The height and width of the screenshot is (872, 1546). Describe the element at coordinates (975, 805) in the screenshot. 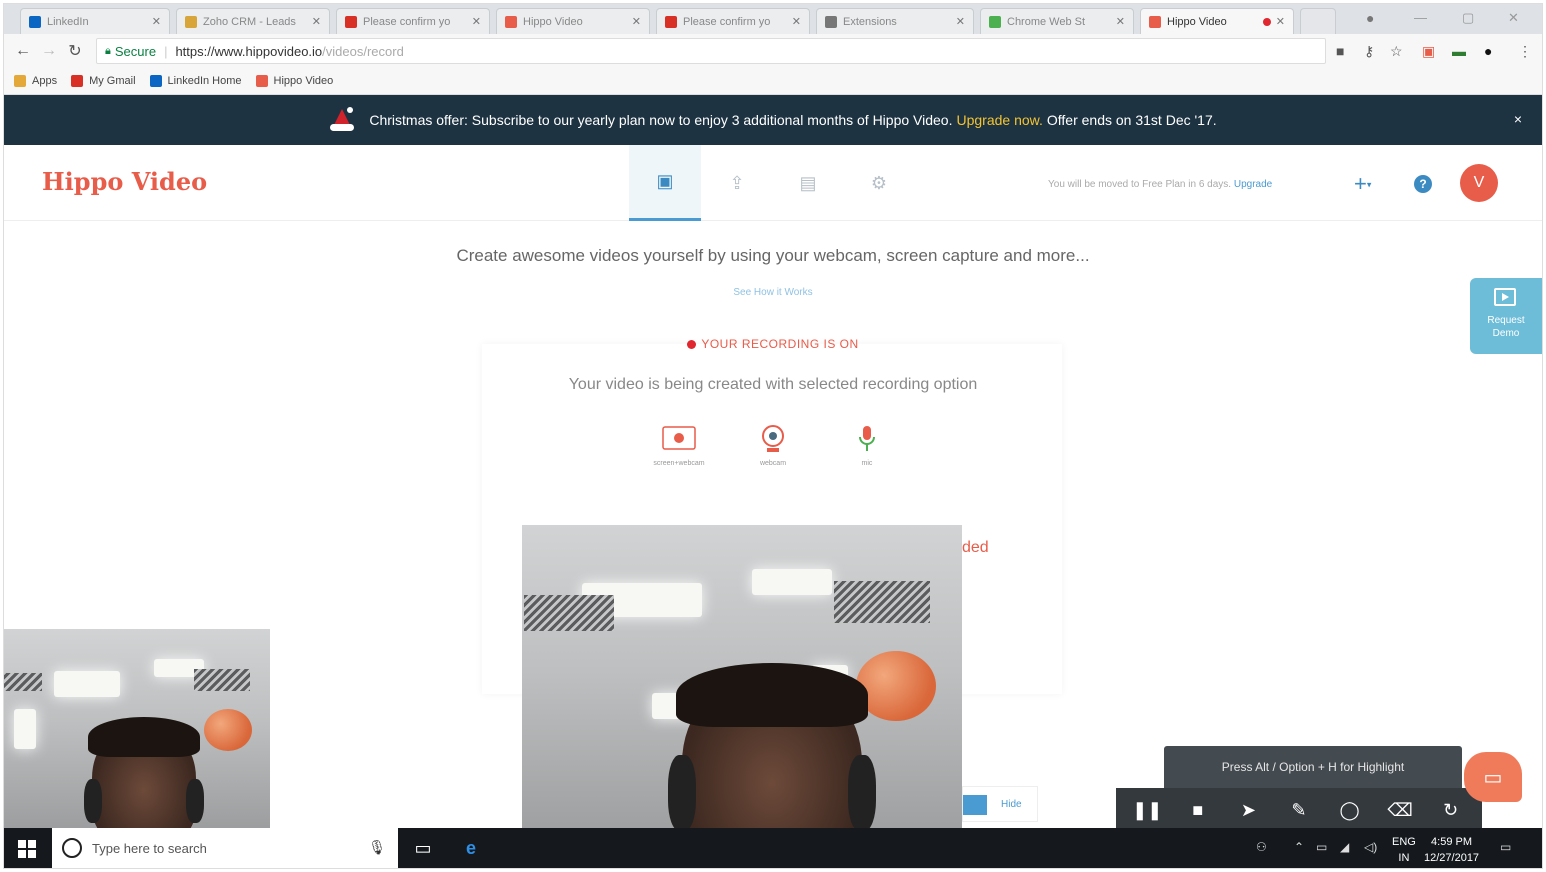

I see `hide-toggle` at that location.